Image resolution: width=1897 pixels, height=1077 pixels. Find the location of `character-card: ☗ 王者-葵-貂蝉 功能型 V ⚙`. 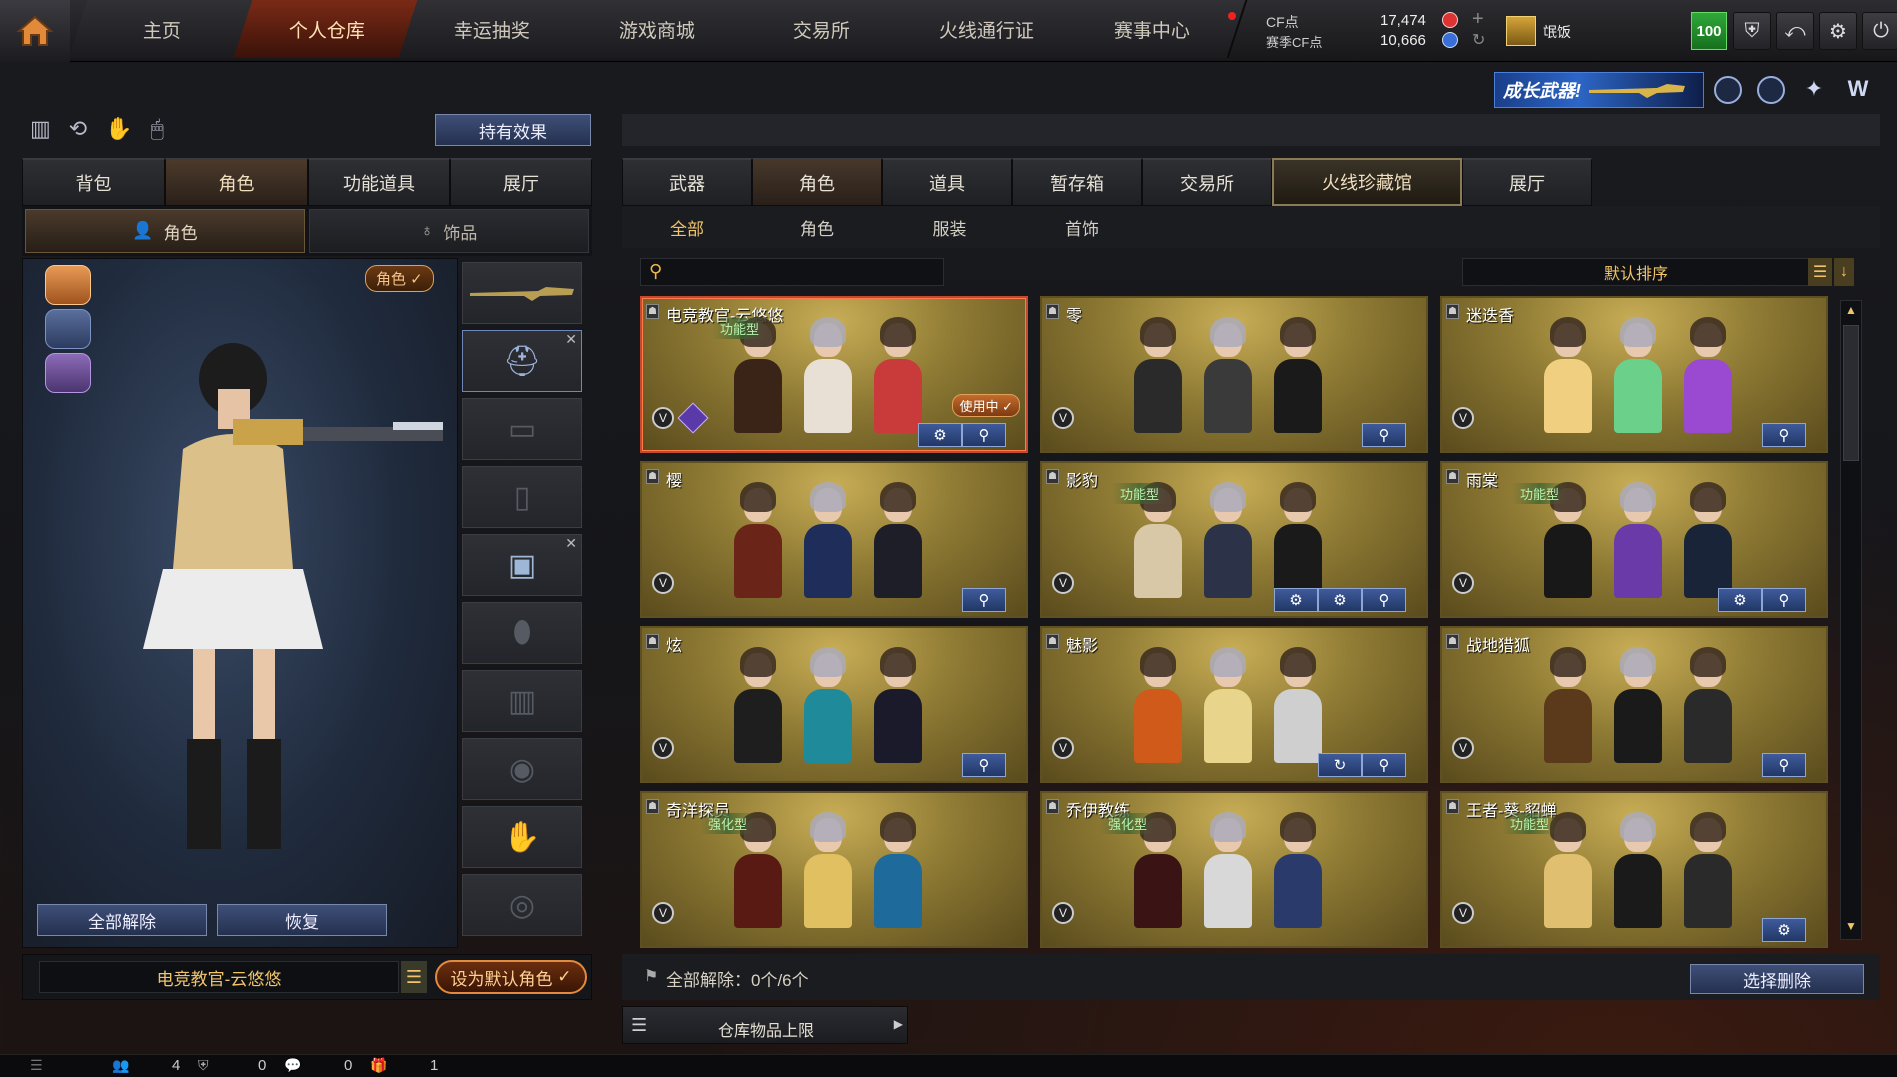

character-card: ☗ 王者-葵-貂蝉 功能型 V ⚙ is located at coordinates (1634, 869).